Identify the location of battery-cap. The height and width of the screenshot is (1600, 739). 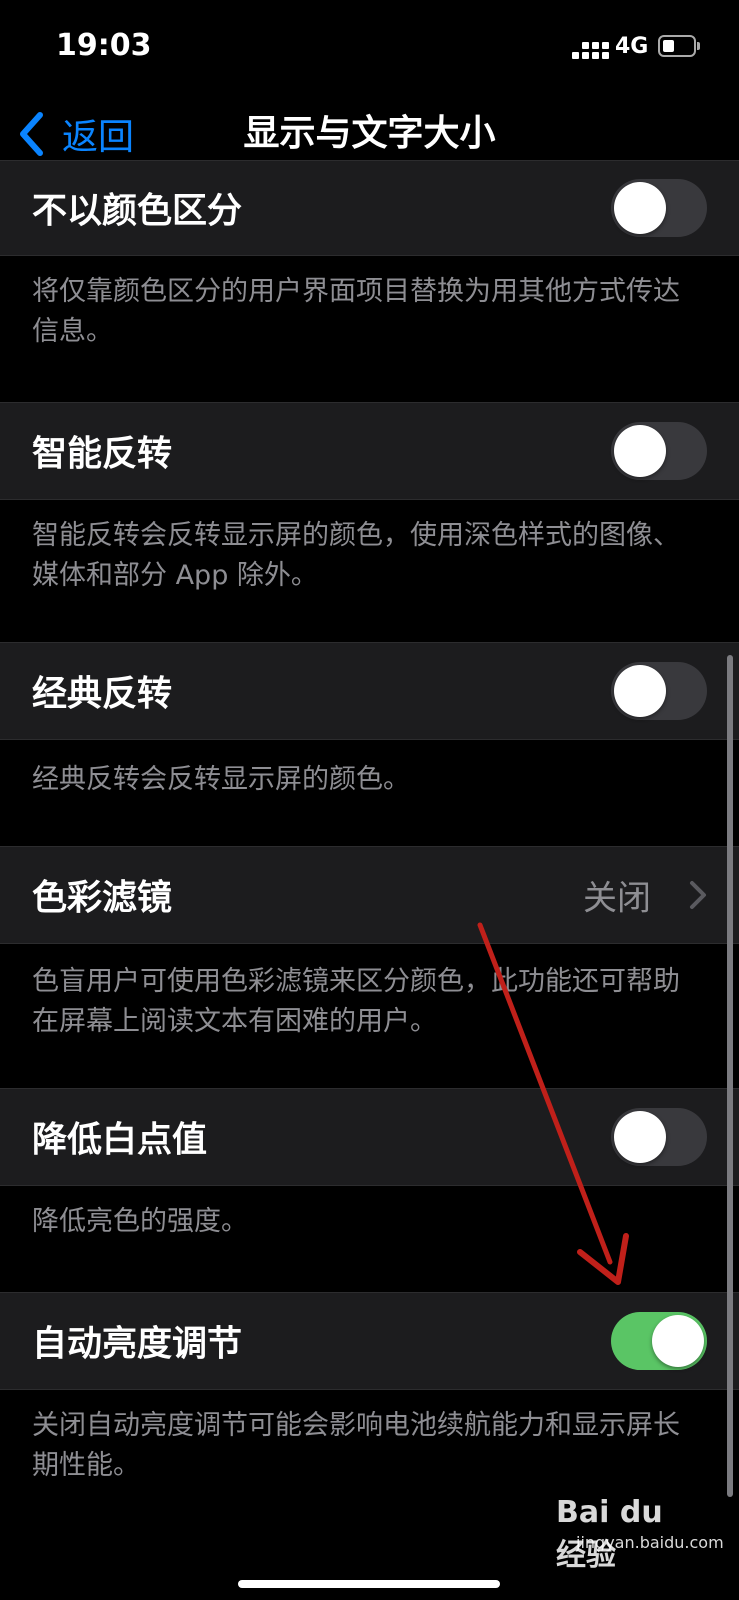
(698, 46).